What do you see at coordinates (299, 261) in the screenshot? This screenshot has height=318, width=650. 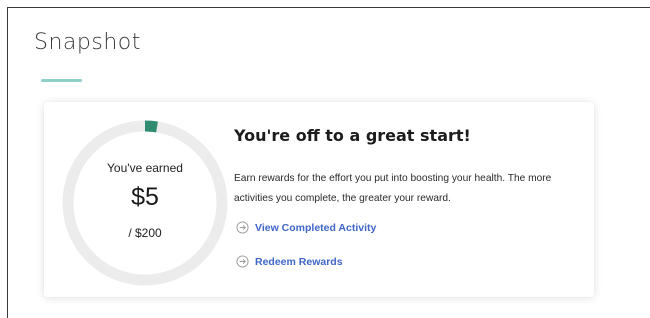 I see `redeem-rewards-label: Redeem Rewards` at bounding box center [299, 261].